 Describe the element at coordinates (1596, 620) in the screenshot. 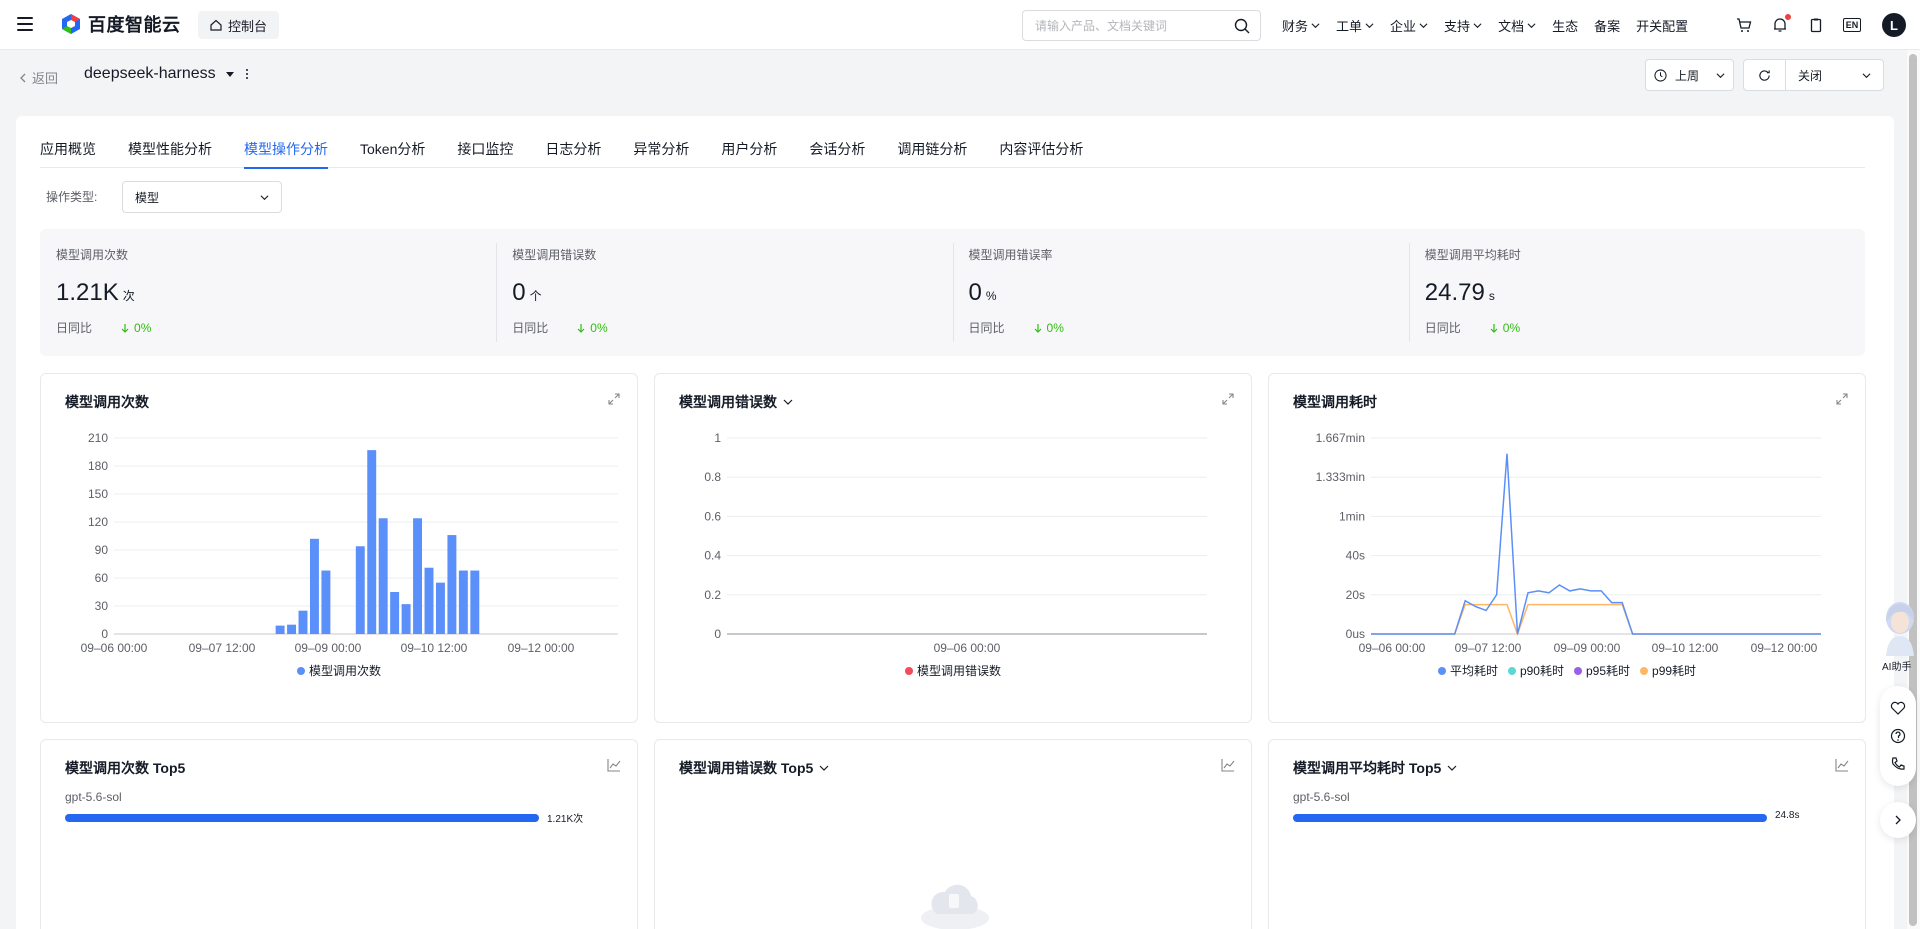

I see `series-line` at that location.